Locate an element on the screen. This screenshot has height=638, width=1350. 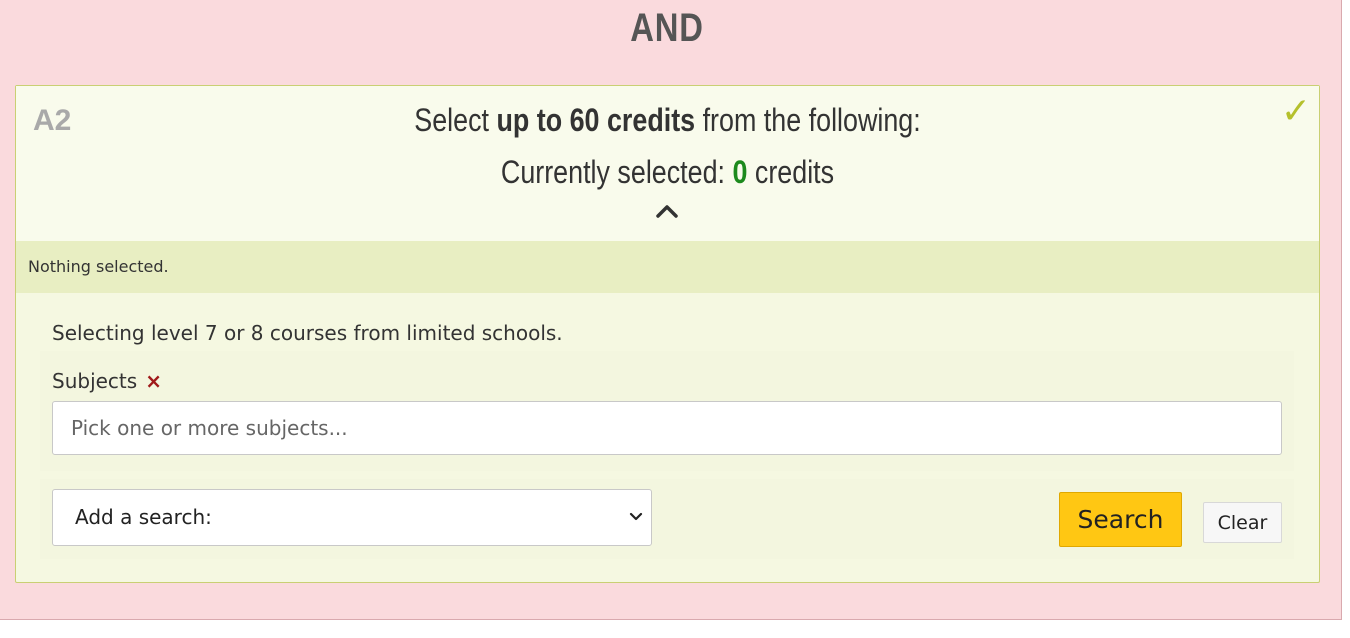
instruction-credits: up to 60 credits is located at coordinates (596, 120).